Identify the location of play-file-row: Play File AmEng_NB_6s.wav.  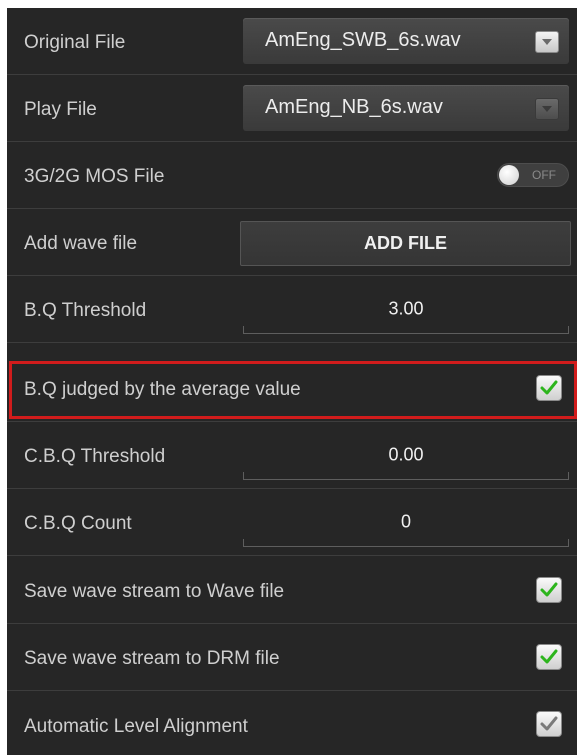
(292, 108).